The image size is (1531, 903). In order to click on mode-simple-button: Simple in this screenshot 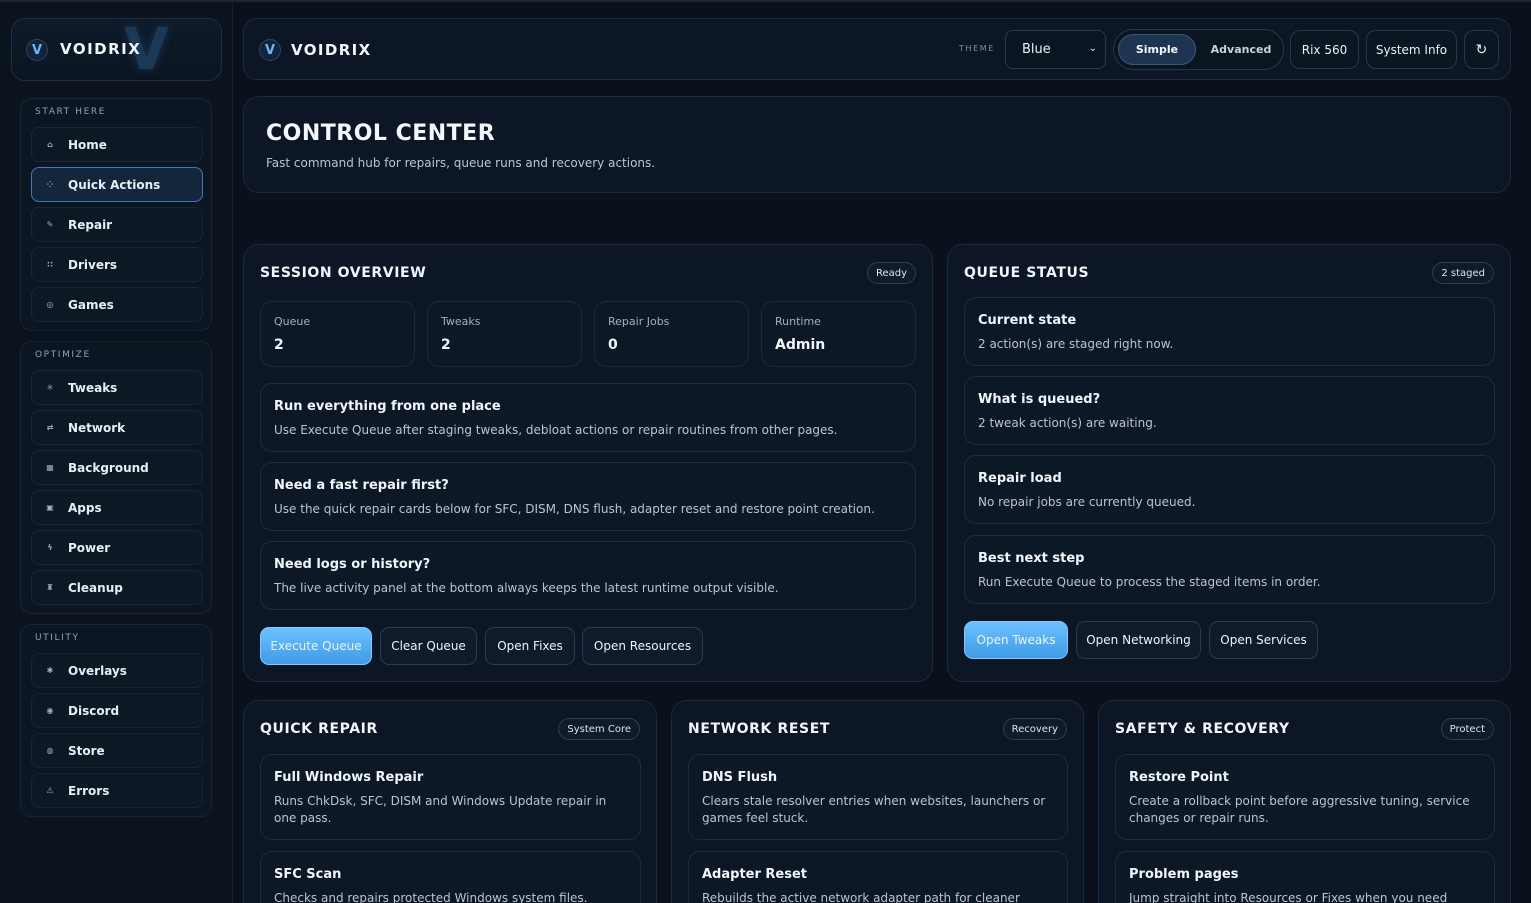, I will do `click(1157, 49)`.